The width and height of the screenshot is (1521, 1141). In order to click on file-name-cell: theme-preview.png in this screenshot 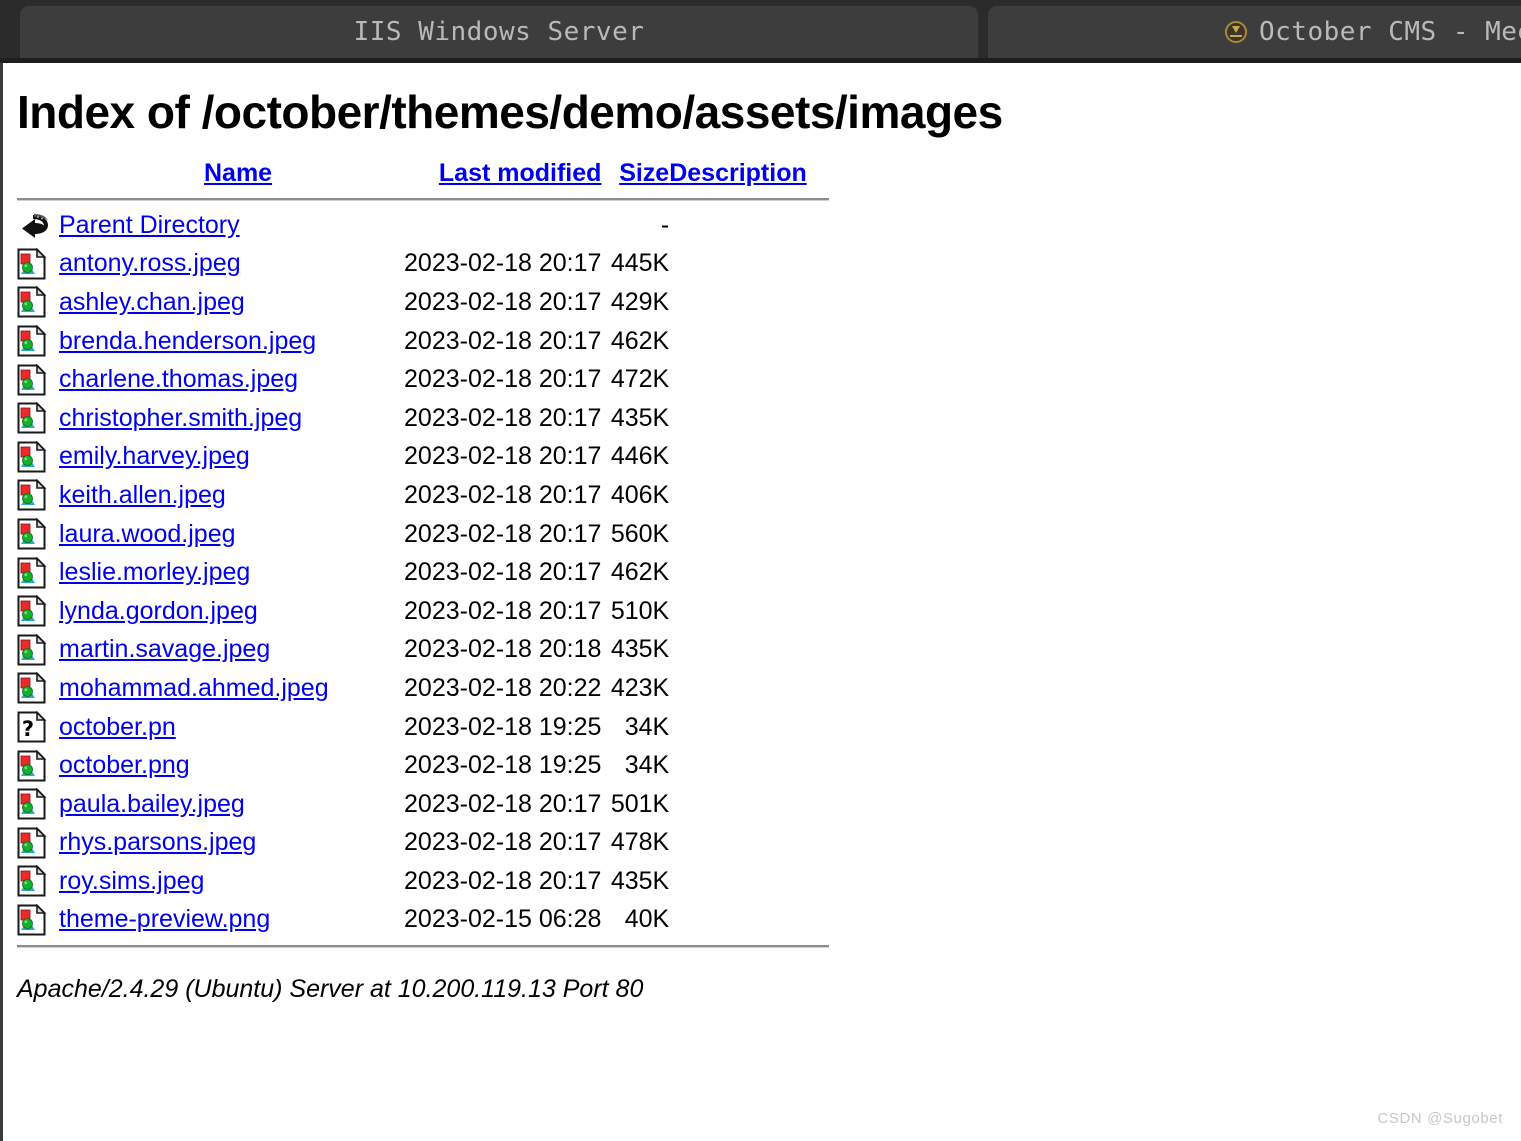, I will do `click(215, 920)`.